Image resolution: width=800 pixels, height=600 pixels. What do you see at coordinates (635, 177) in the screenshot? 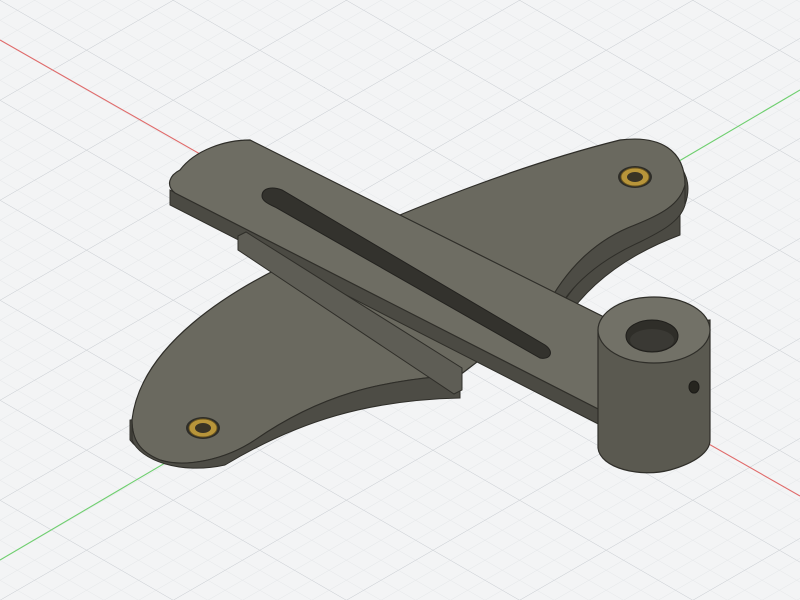
I see `threaded-insert-right` at bounding box center [635, 177].